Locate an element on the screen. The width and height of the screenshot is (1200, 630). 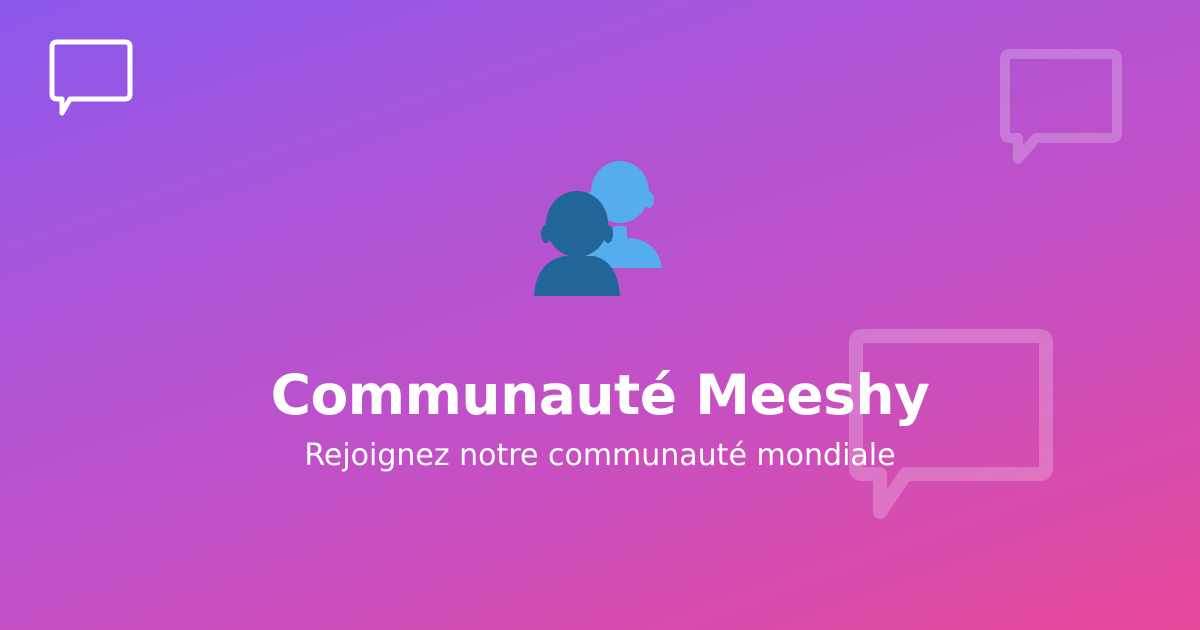
page-title: Communauté Meeshy is located at coordinates (600, 395).